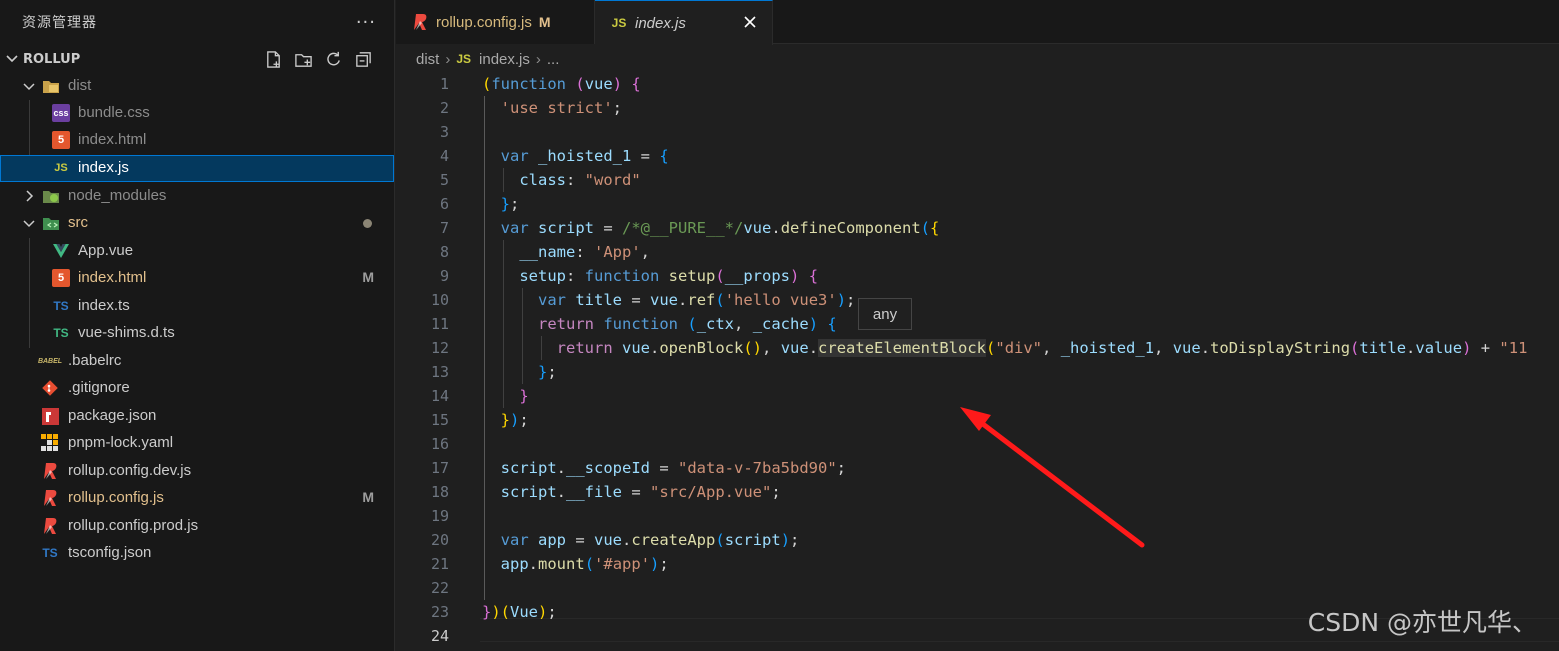 Image resolution: width=1559 pixels, height=651 pixels. I want to click on pnpm-file-icon, so click(50, 443).